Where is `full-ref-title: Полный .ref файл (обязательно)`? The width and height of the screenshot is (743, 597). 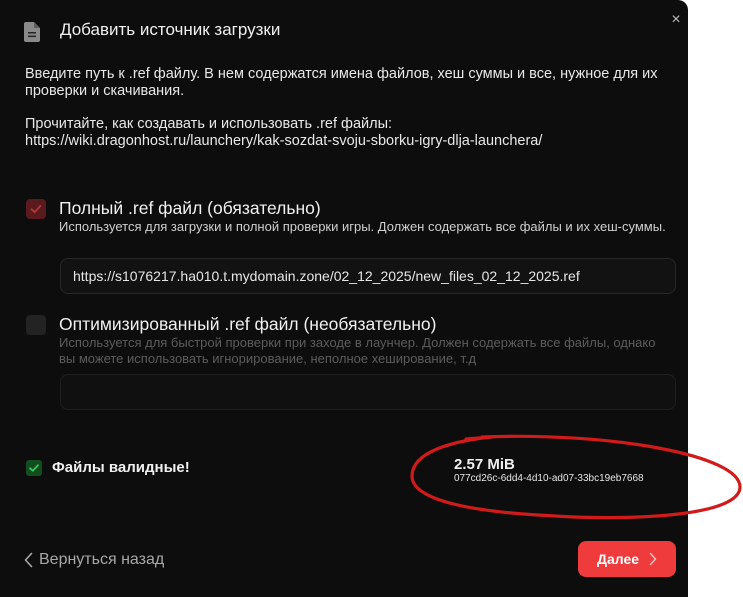
full-ref-title: Полный .ref файл (обязательно) is located at coordinates (190, 208).